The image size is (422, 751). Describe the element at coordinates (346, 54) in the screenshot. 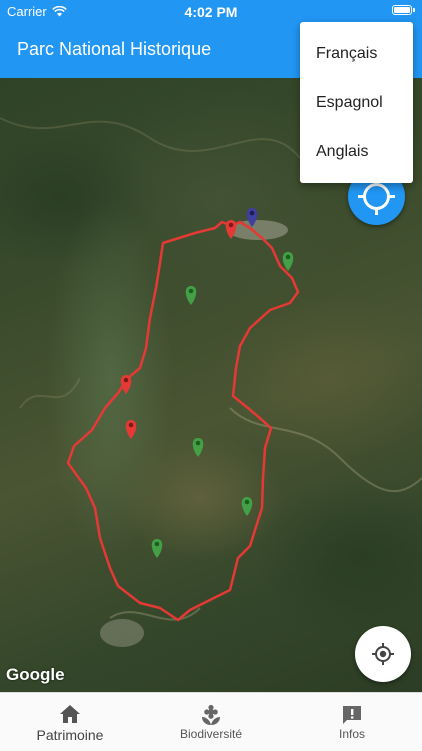

I see `menu-item-francais: Français` at that location.